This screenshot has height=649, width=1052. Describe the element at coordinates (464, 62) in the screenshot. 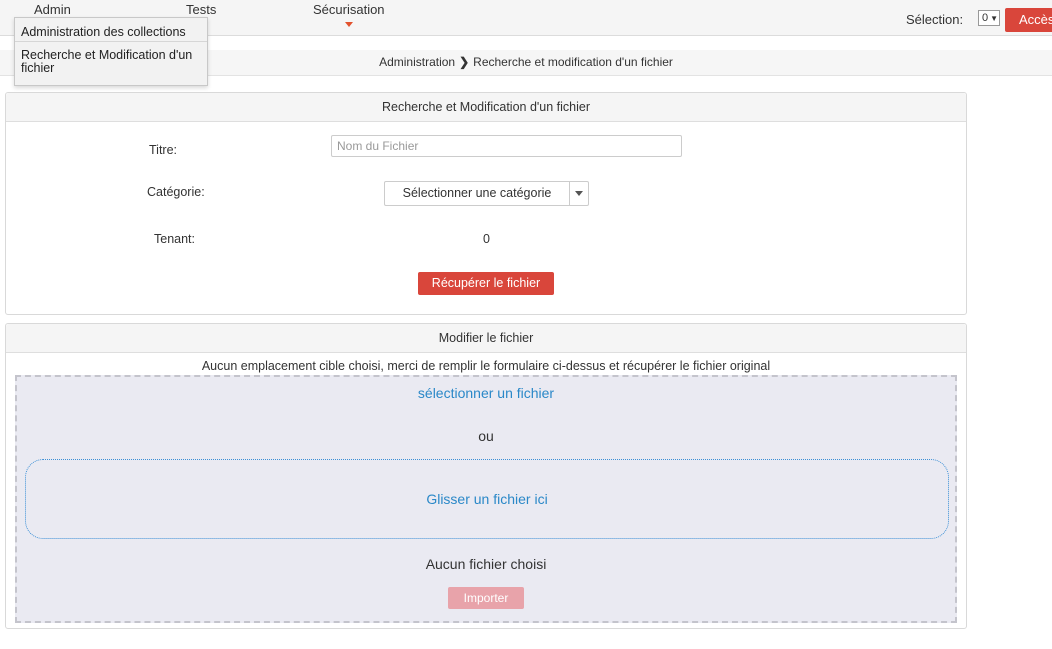

I see `chevron-right-icon: ❯` at that location.